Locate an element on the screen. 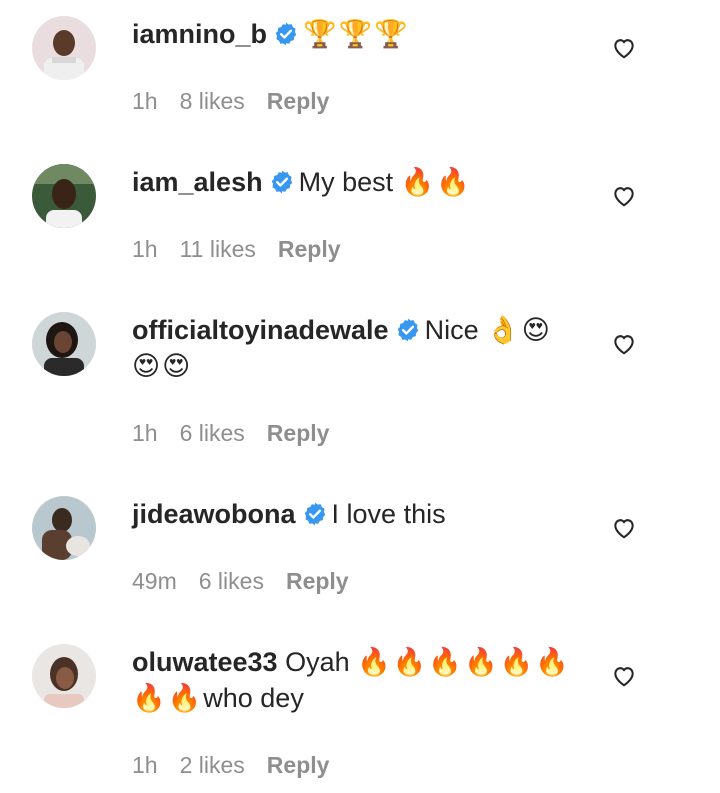 The image size is (720, 793). comment-meta: 1h 6 likes Reply is located at coordinates (241, 433).